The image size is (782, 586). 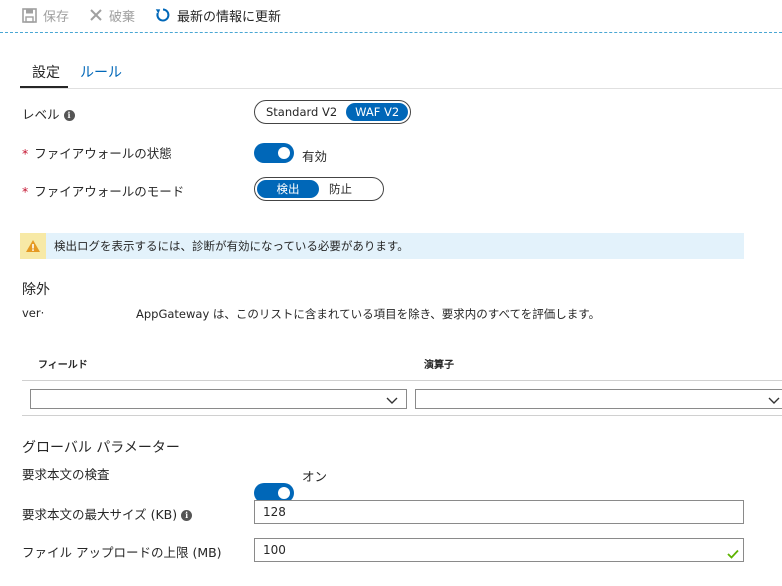 What do you see at coordinates (315, 156) in the screenshot?
I see `firewall-status-value: 有効` at bounding box center [315, 156].